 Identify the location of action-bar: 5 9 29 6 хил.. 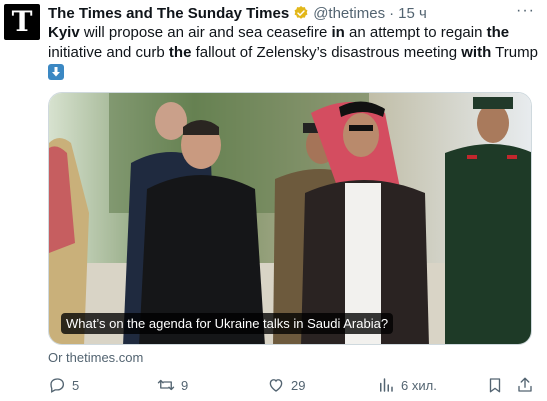
(293, 385).